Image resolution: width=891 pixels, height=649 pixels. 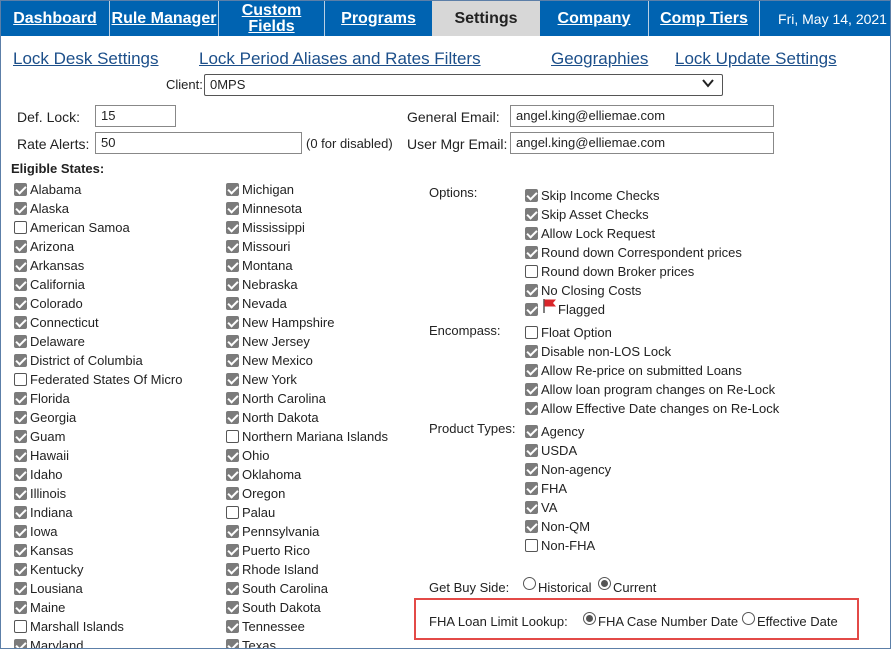 I want to click on product-agency-label: Agency, so click(x=563, y=431).